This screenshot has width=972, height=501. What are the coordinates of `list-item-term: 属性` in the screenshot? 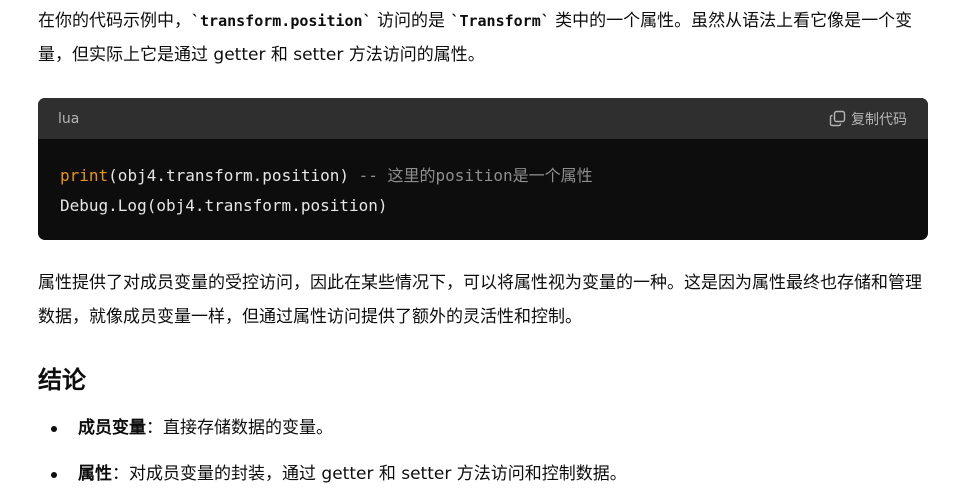 It's located at (95, 474).